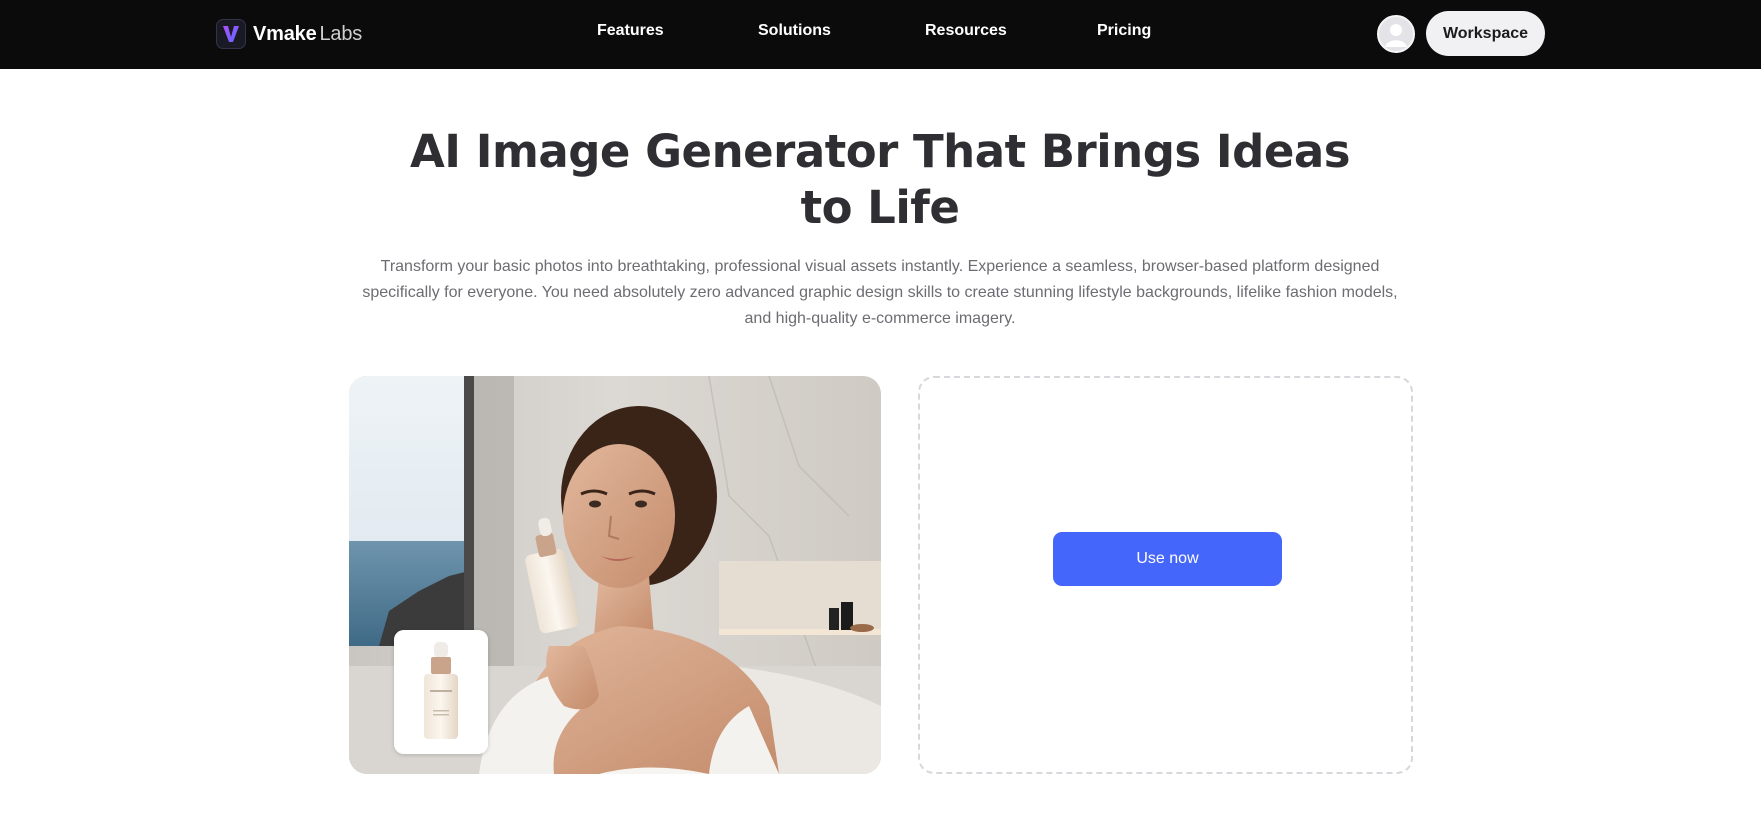 This screenshot has width=1761, height=838. What do you see at coordinates (1396, 34) in the screenshot?
I see `user-avatar-icon` at bounding box center [1396, 34].